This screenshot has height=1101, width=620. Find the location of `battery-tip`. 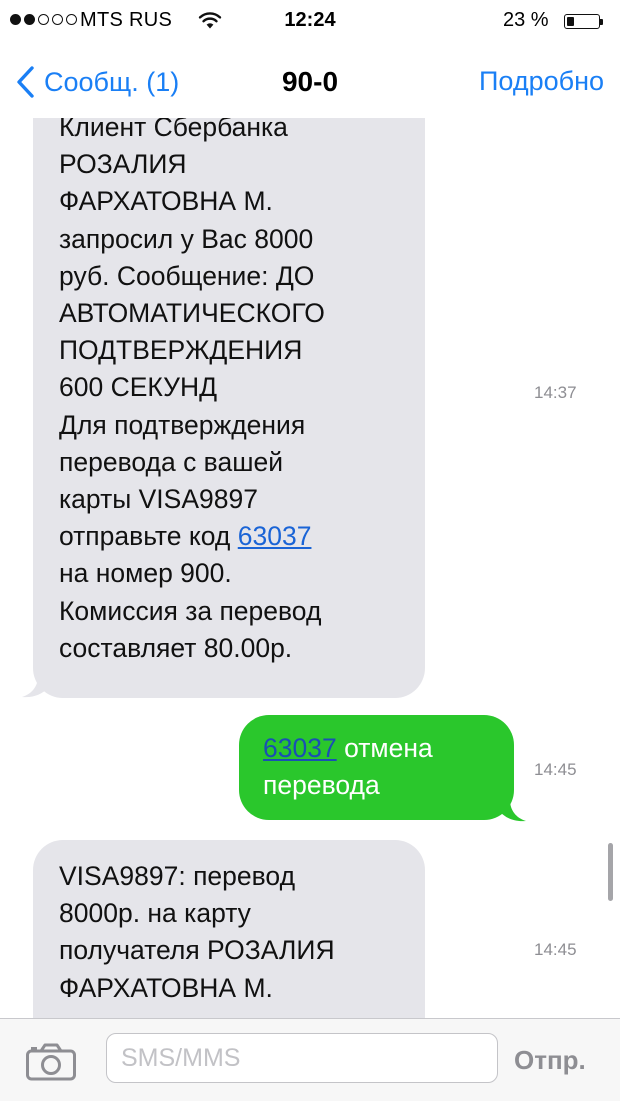

battery-tip is located at coordinates (601, 22).